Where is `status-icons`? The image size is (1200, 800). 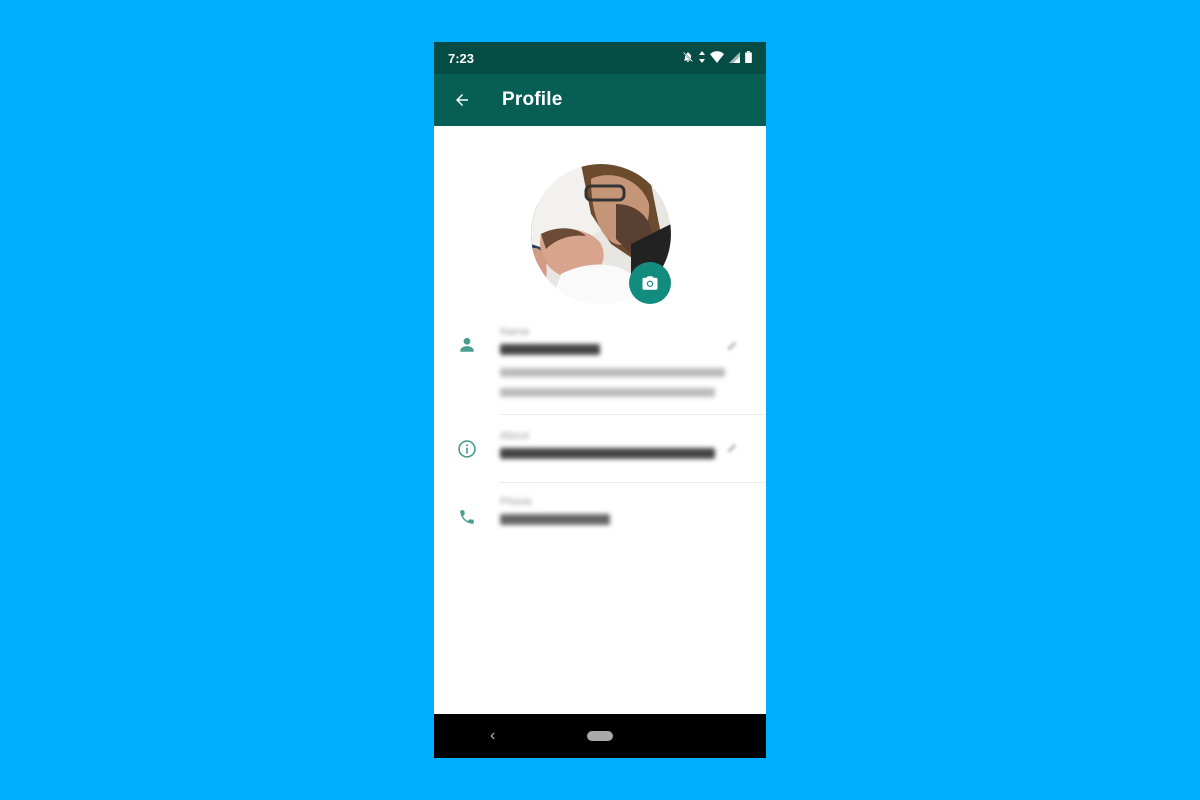
status-icons is located at coordinates (717, 58).